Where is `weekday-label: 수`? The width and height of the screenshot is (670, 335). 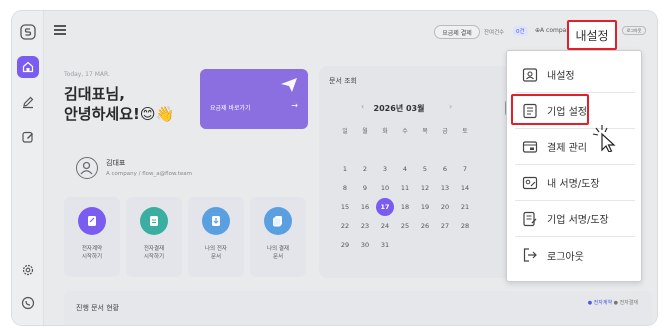 weekday-label: 수 is located at coordinates (405, 131).